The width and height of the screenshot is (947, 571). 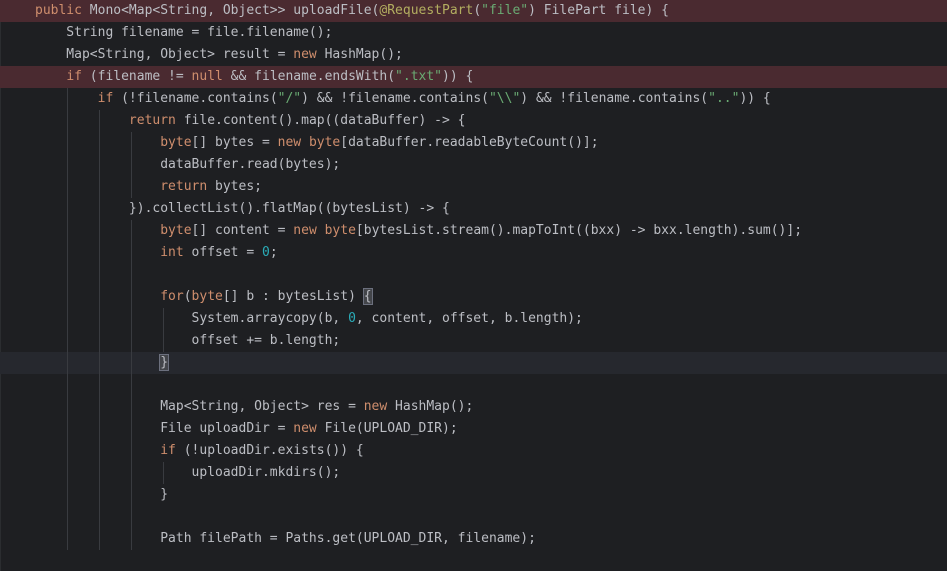 What do you see at coordinates (473, 187) in the screenshot?
I see `code-line: return bytes;` at bounding box center [473, 187].